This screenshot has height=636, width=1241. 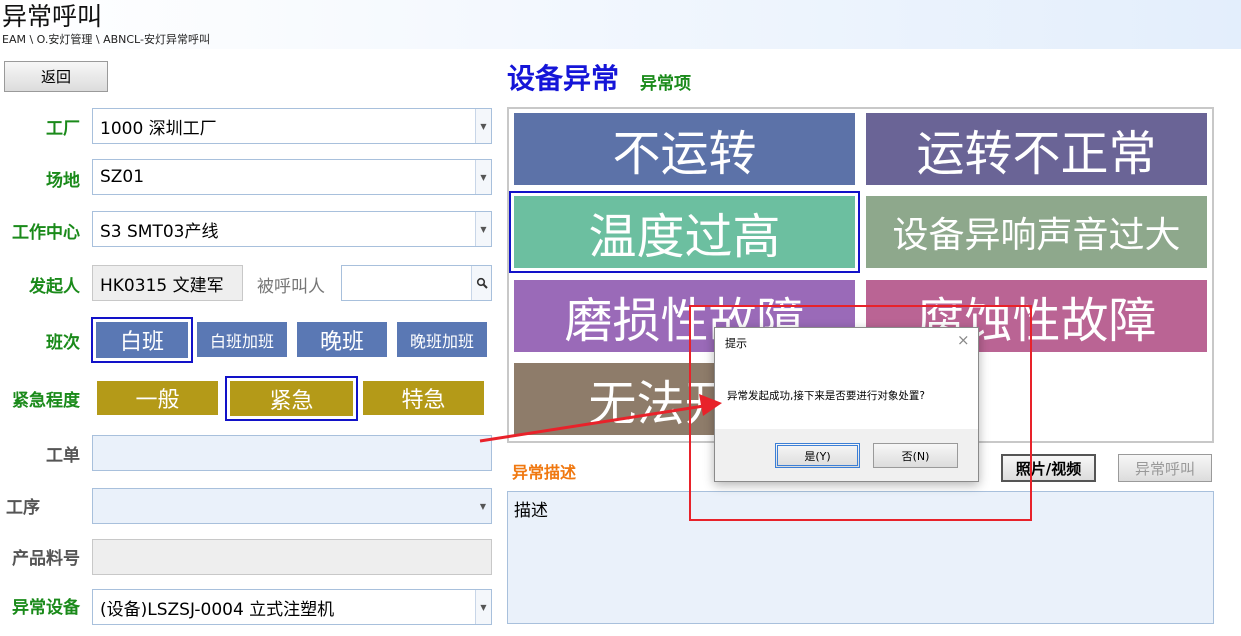 What do you see at coordinates (46, 233) in the screenshot?
I see `work-center-label: 工作中心` at bounding box center [46, 233].